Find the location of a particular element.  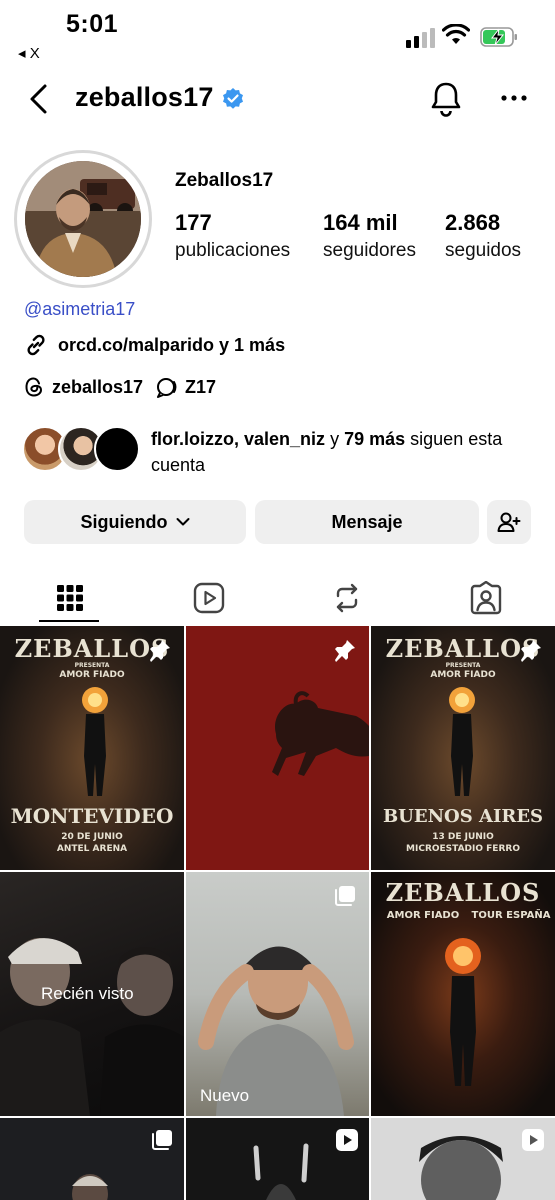

reels-play-icon is located at coordinates (208, 598).